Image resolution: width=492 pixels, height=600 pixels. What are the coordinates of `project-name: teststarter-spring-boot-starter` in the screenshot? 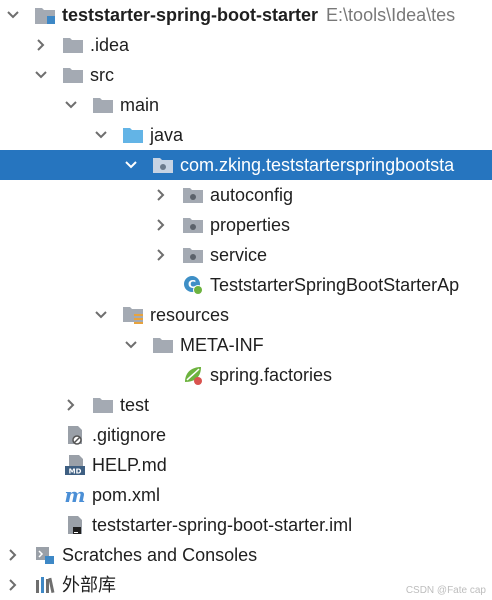 It's located at (190, 15).